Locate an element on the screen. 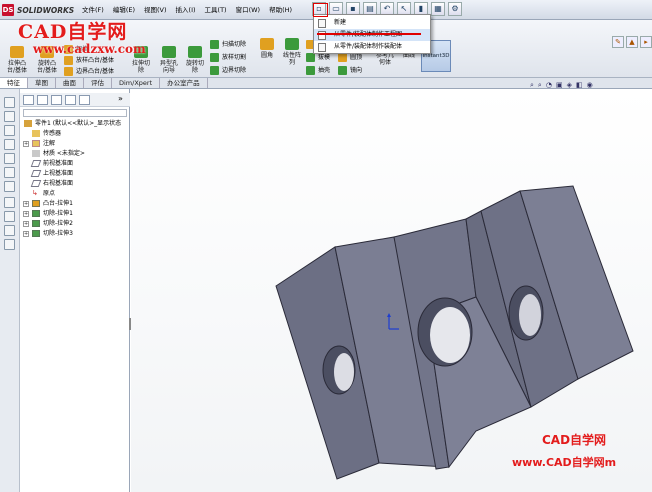  tab-features: 特征 is located at coordinates (14, 83).